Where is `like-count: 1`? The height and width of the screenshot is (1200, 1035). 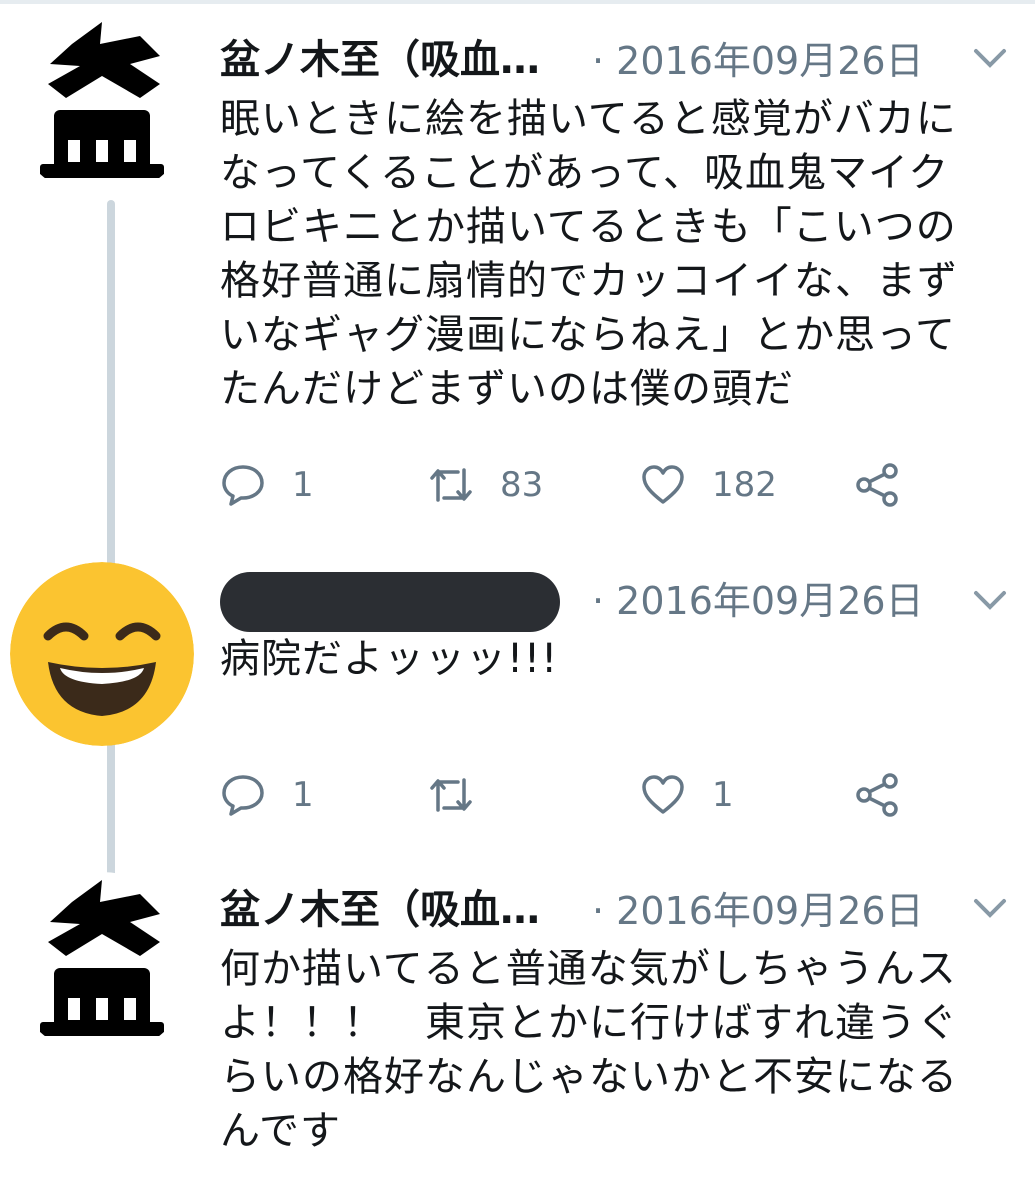 like-count: 1 is located at coordinates (723, 795).